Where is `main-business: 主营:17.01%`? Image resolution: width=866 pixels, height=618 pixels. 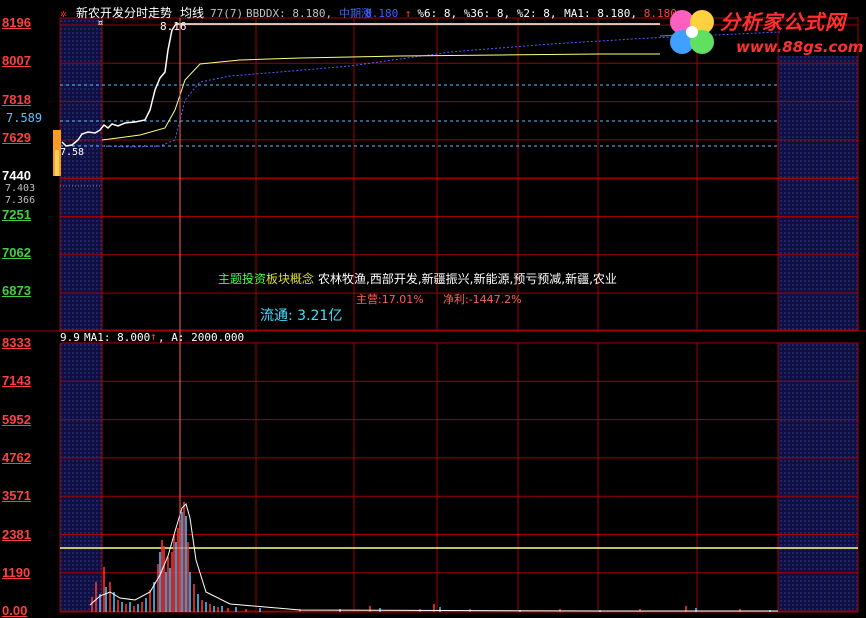
main-business: 主营:17.01% is located at coordinates (390, 299).